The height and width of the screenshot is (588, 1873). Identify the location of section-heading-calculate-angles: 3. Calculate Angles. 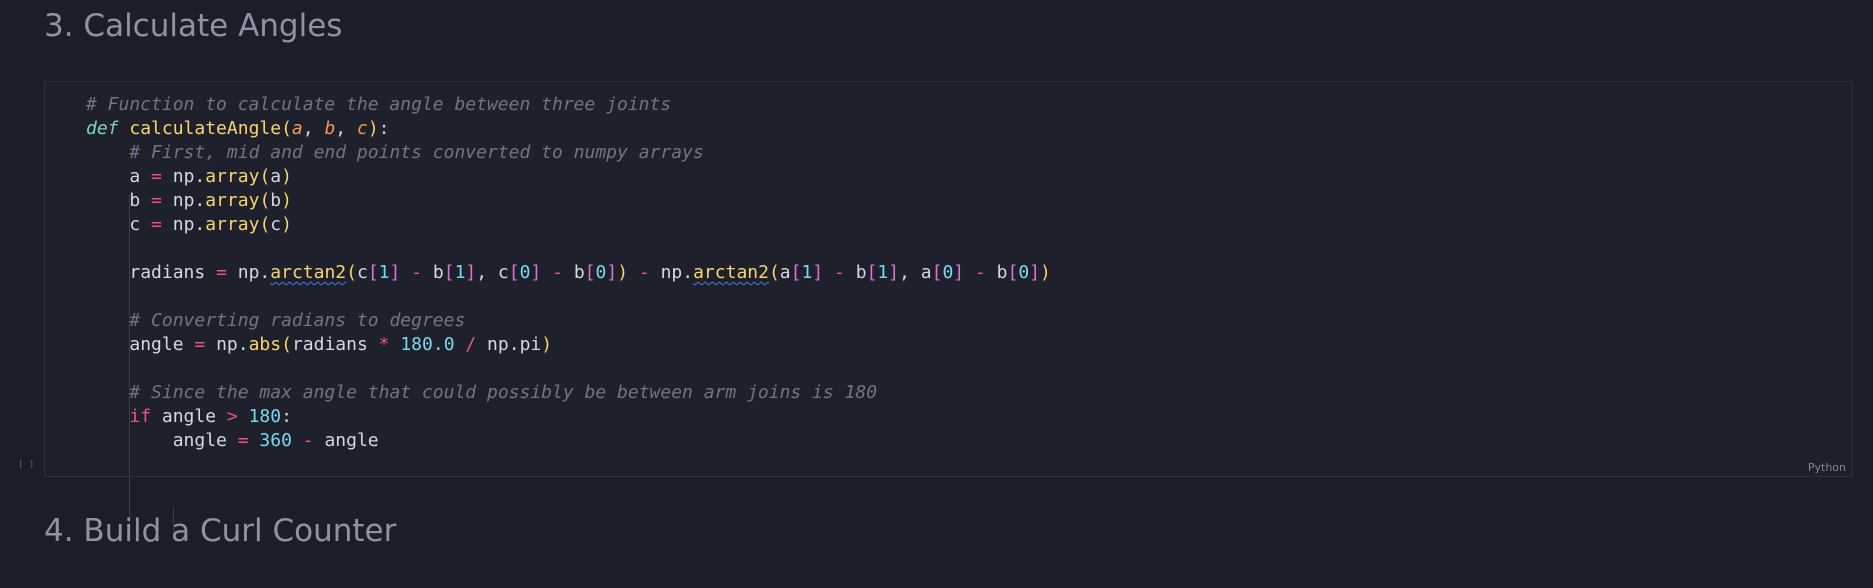
(193, 26).